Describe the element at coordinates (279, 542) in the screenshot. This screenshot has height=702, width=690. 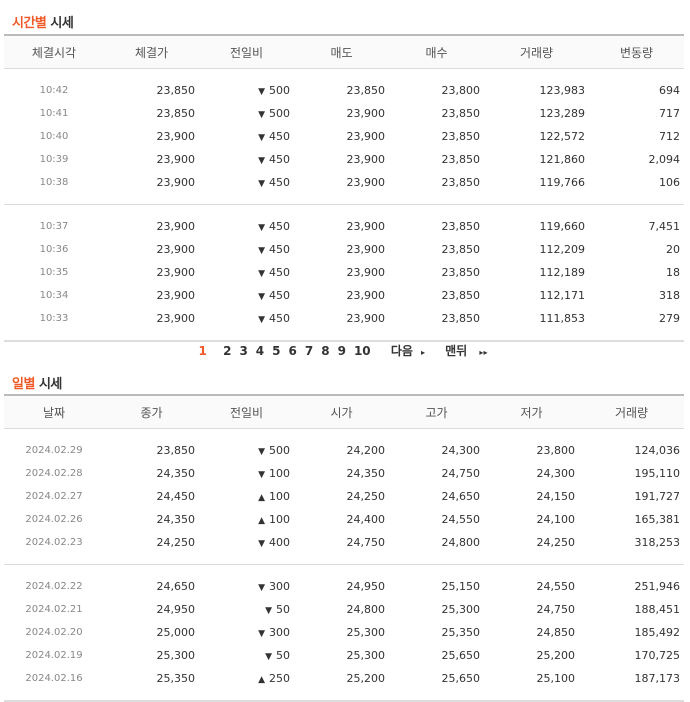
I see `change-value: 400` at that location.